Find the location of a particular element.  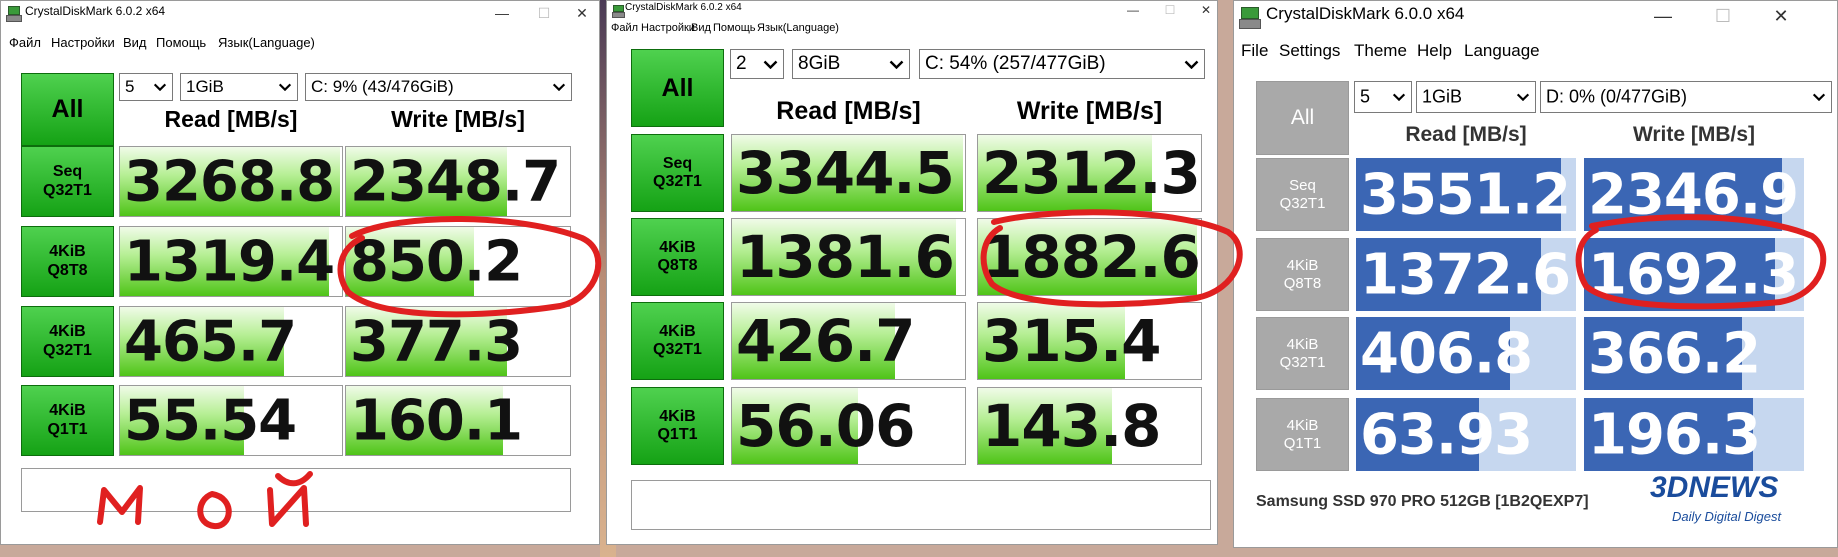

write-result-3: 377.3 is located at coordinates (458, 341).